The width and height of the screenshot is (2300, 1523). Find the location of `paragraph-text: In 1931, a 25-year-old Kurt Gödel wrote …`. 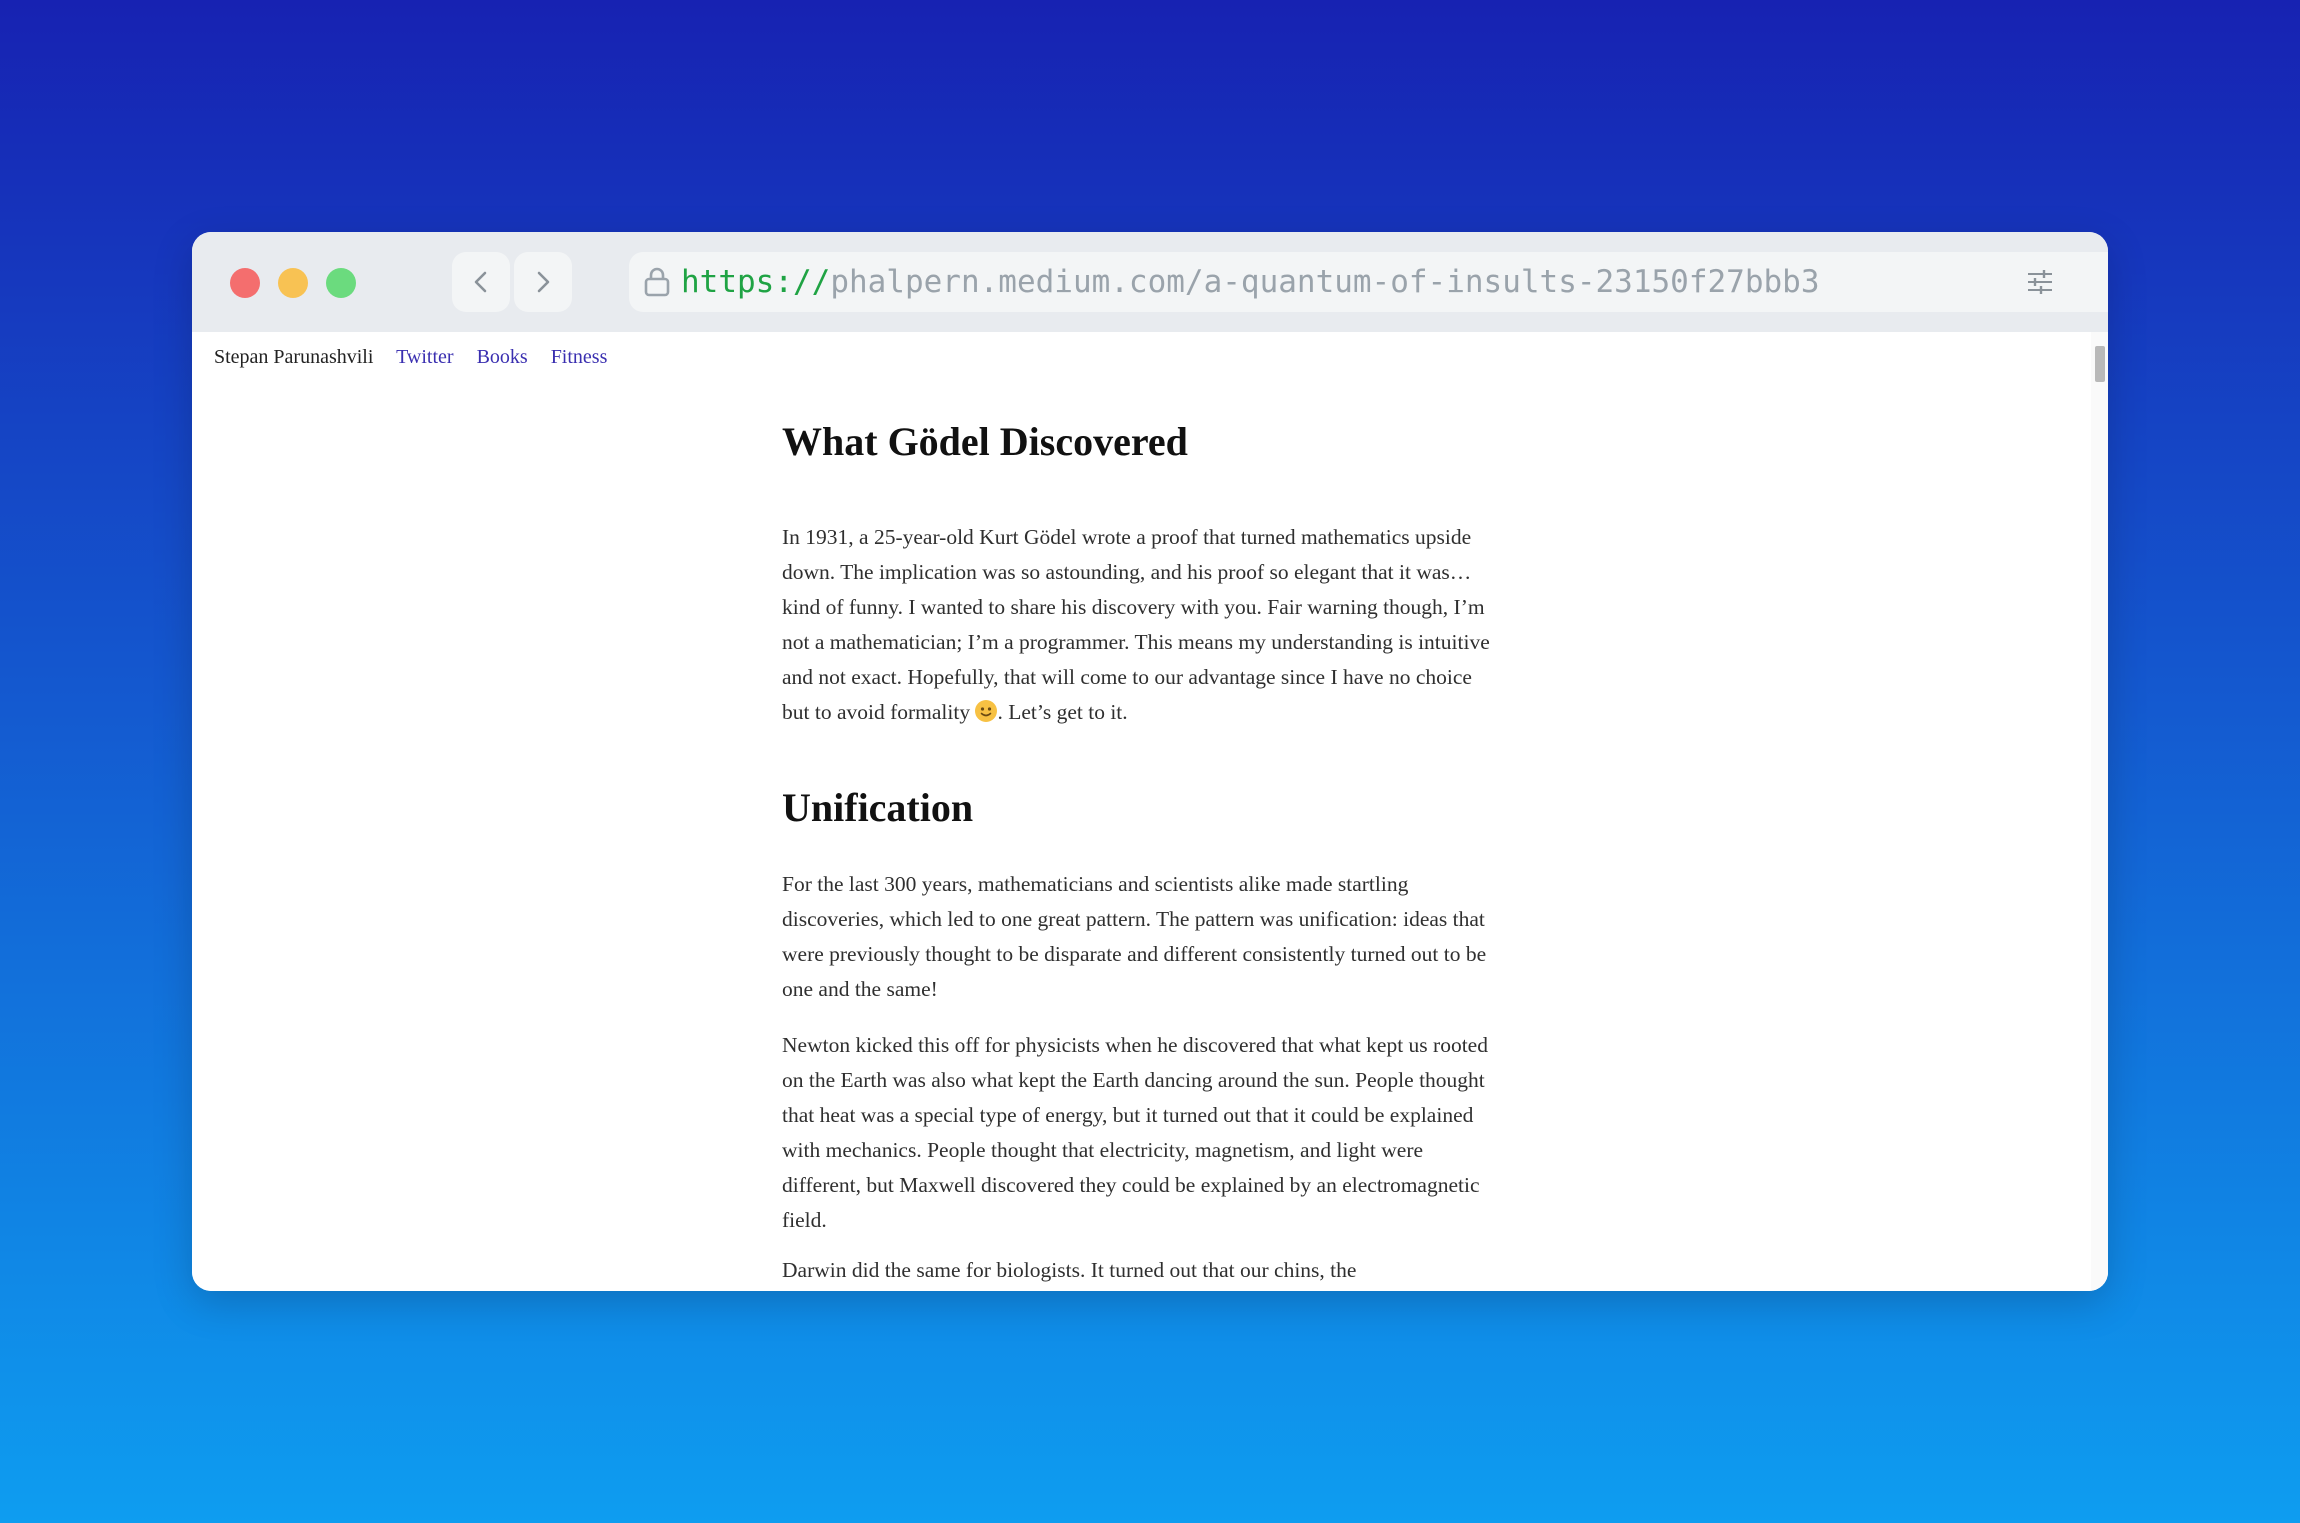

paragraph-text: In 1931, a 25-year-old Kurt Gödel wrote … is located at coordinates (1136, 624).